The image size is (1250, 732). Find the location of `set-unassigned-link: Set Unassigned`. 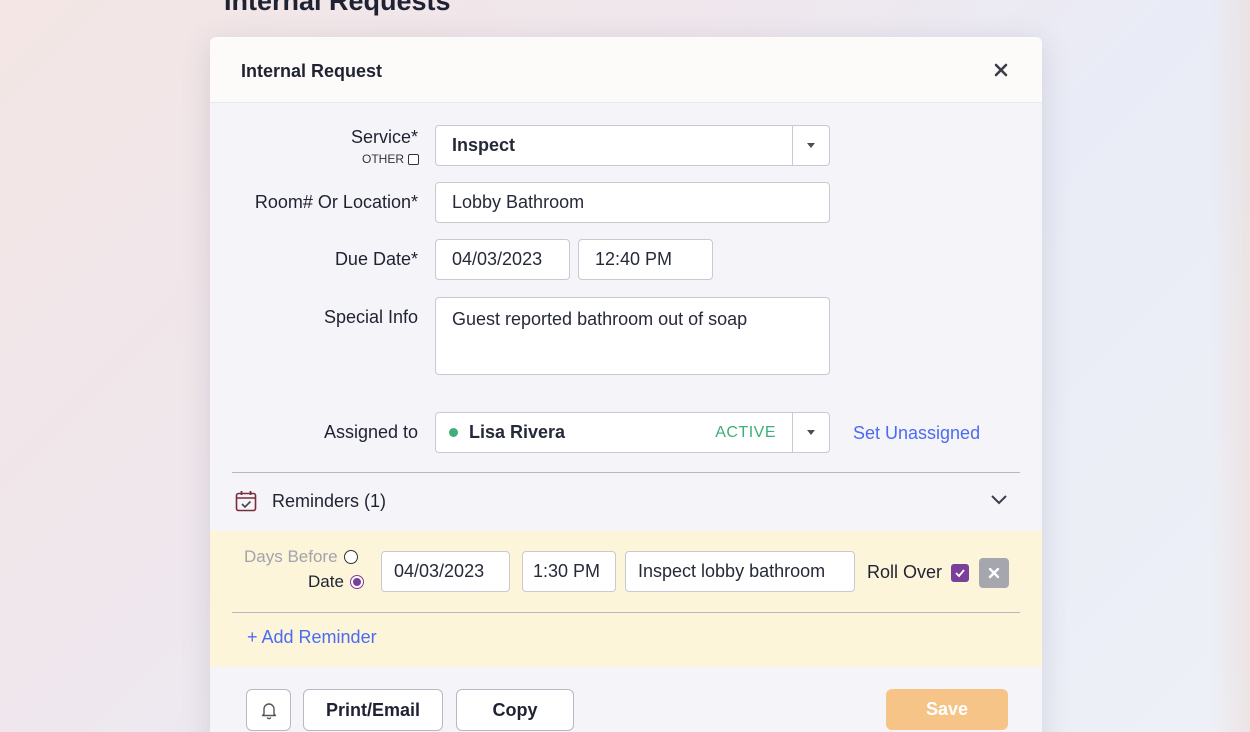

set-unassigned-link: Set Unassigned is located at coordinates (916, 433).